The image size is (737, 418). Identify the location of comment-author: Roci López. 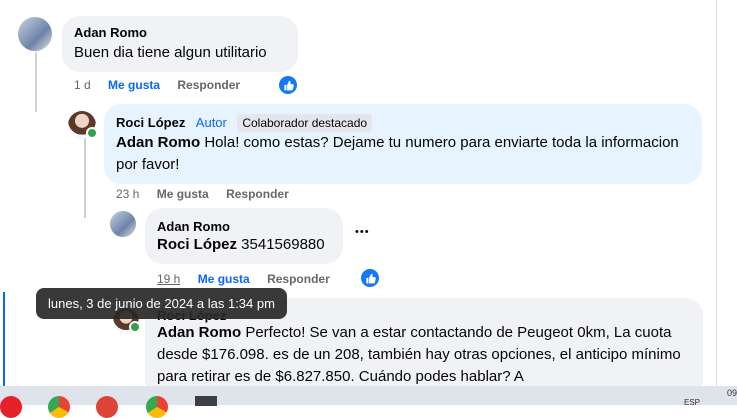
(150, 122).